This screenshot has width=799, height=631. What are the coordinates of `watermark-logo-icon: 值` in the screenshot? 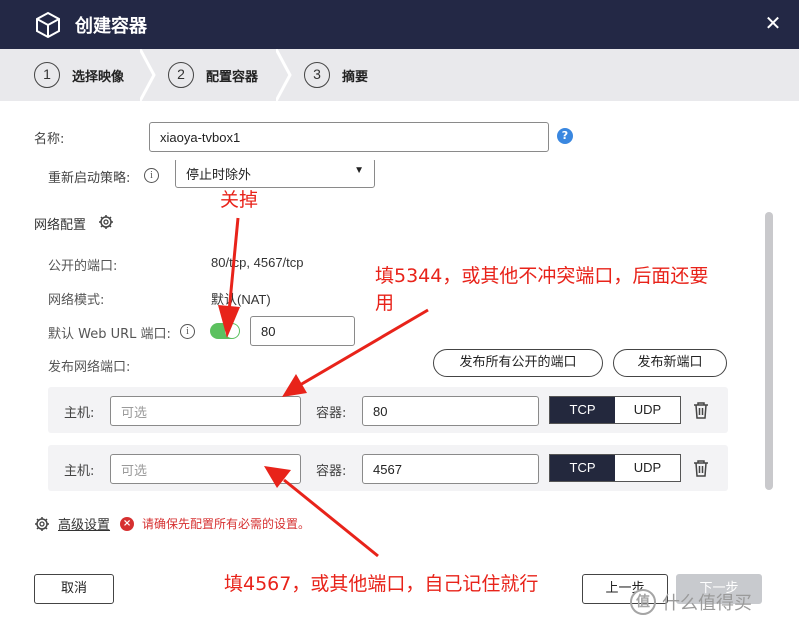 It's located at (643, 602).